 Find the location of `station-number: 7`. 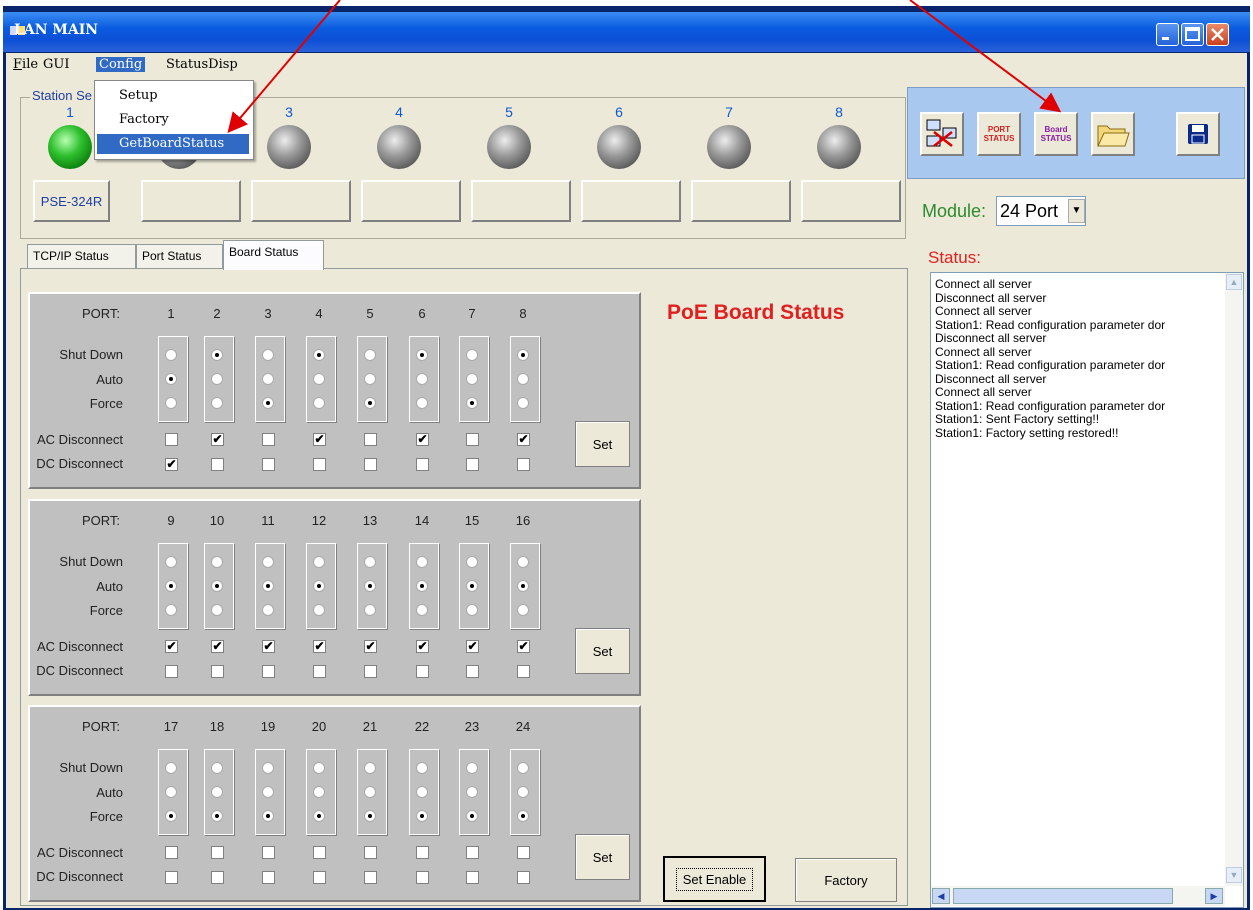

station-number: 7 is located at coordinates (729, 112).